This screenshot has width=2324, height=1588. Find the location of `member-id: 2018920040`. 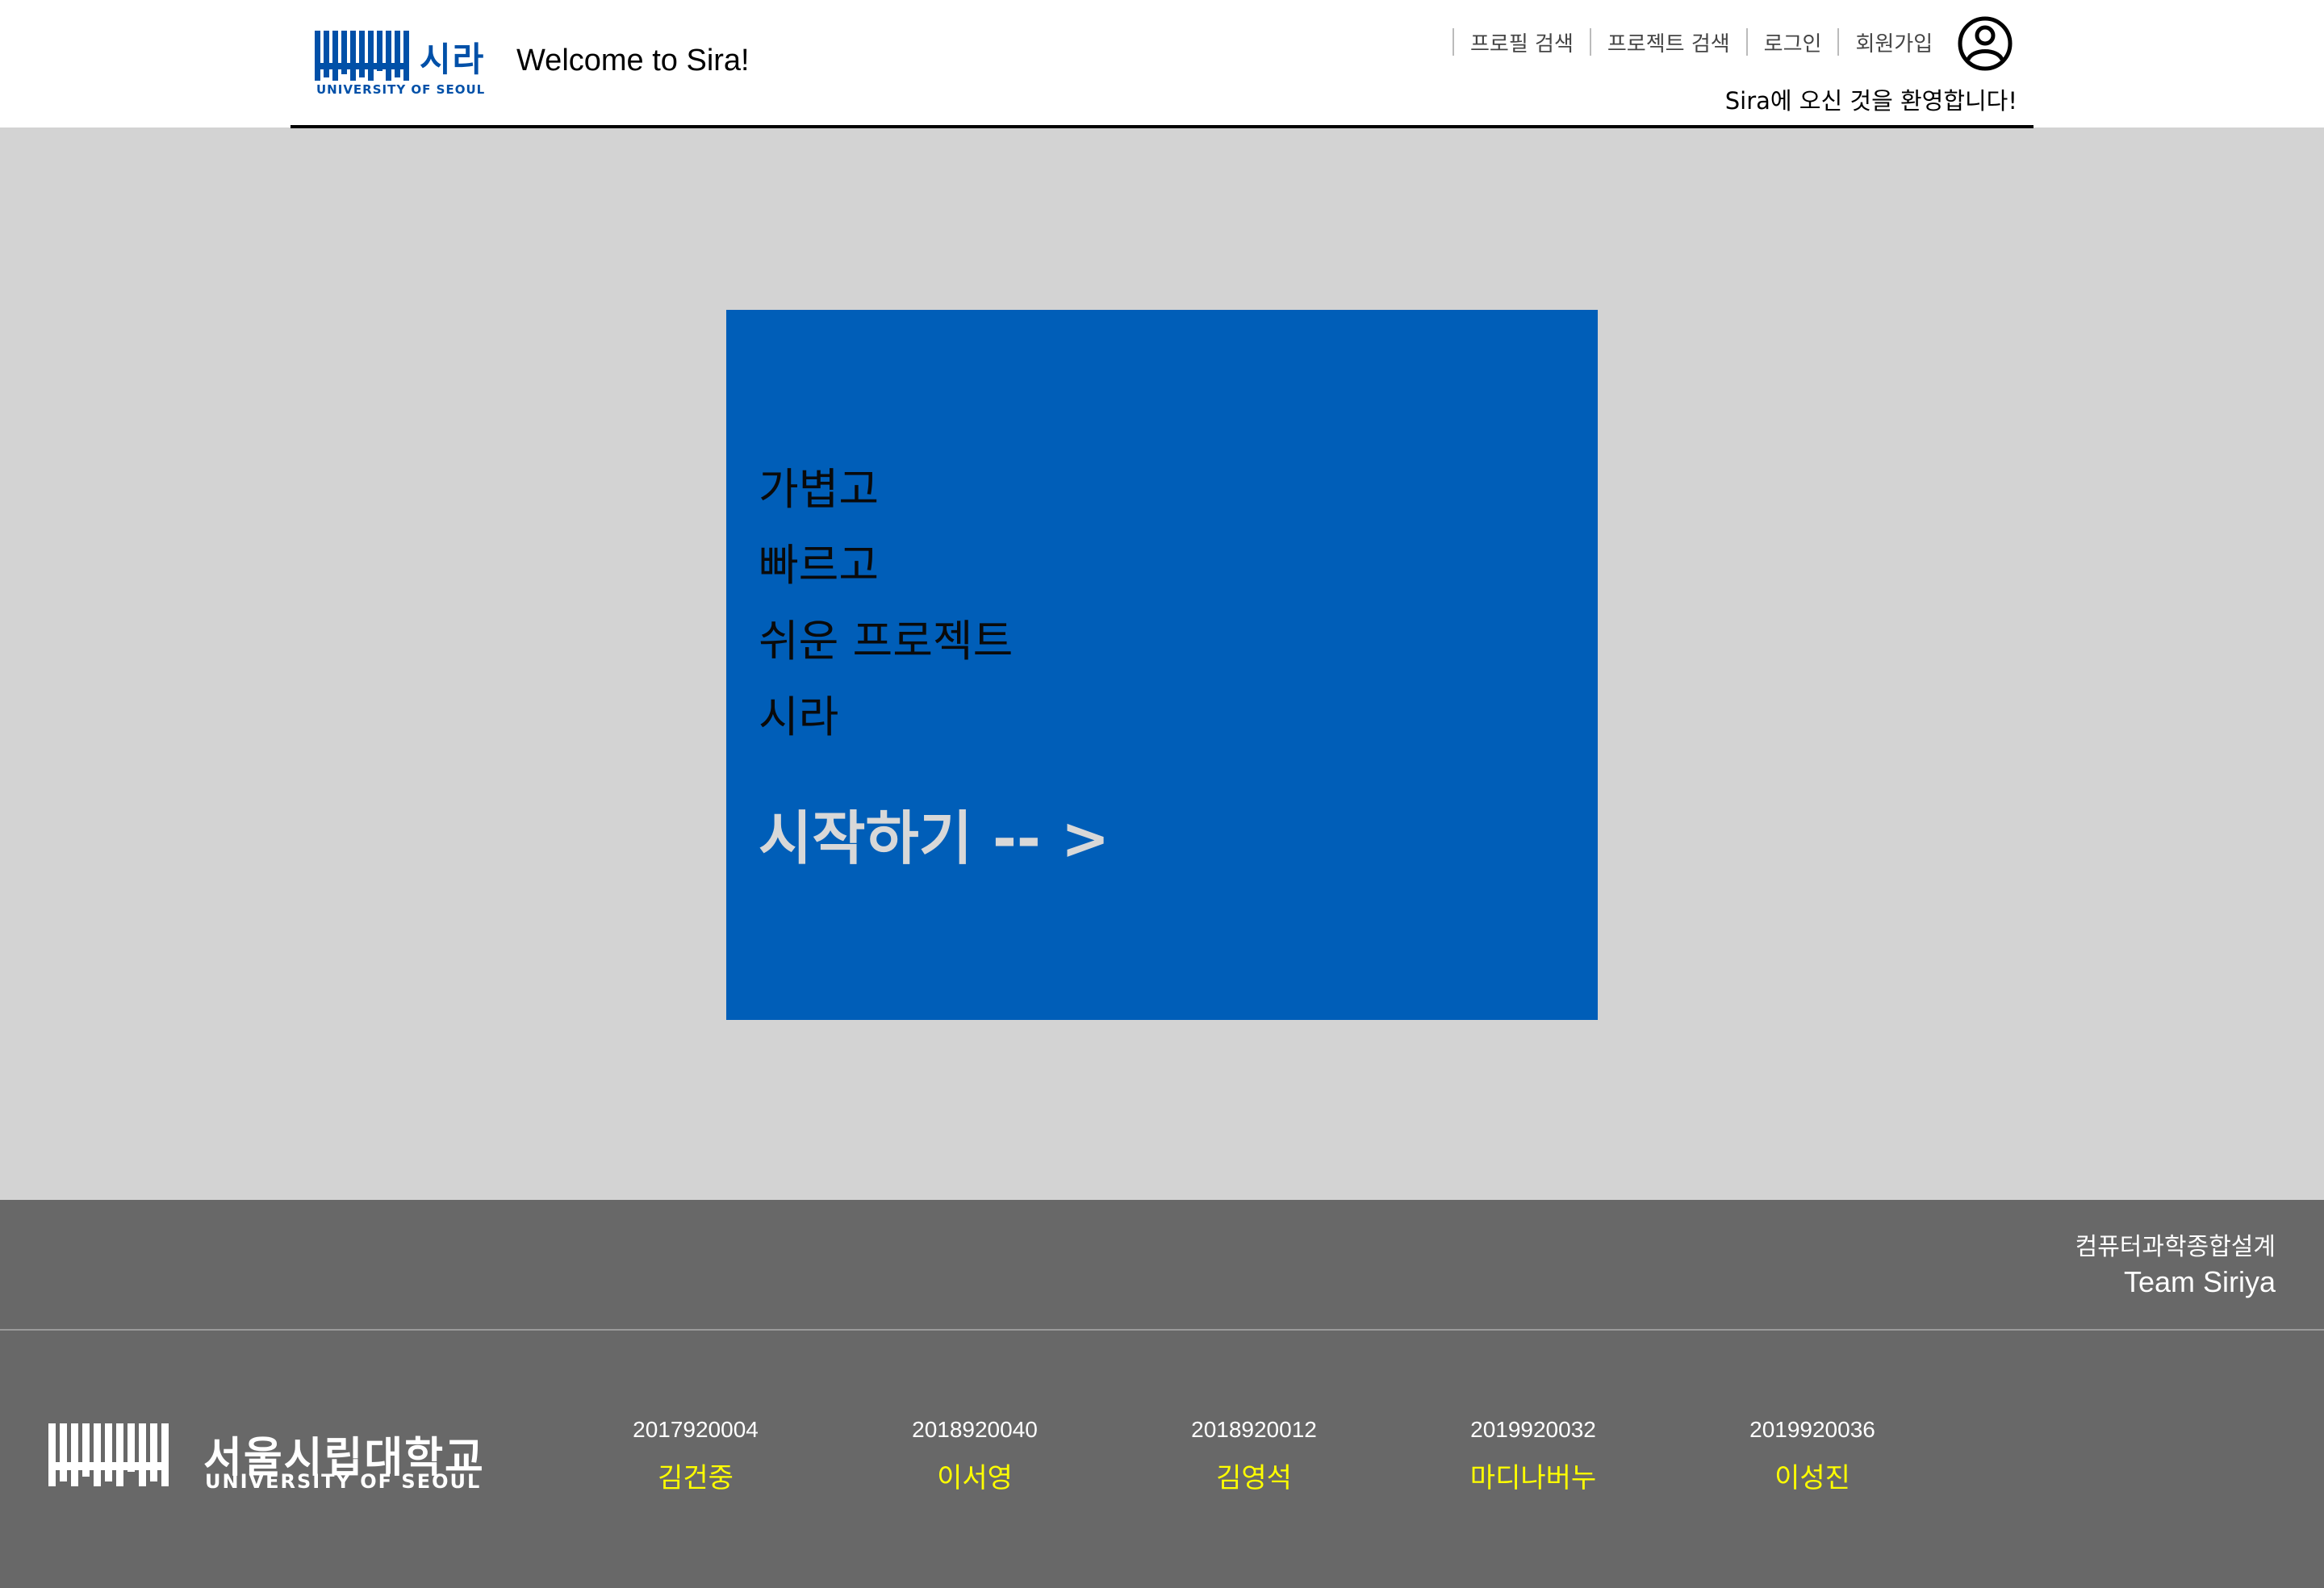

member-id: 2018920040 is located at coordinates (975, 1429).